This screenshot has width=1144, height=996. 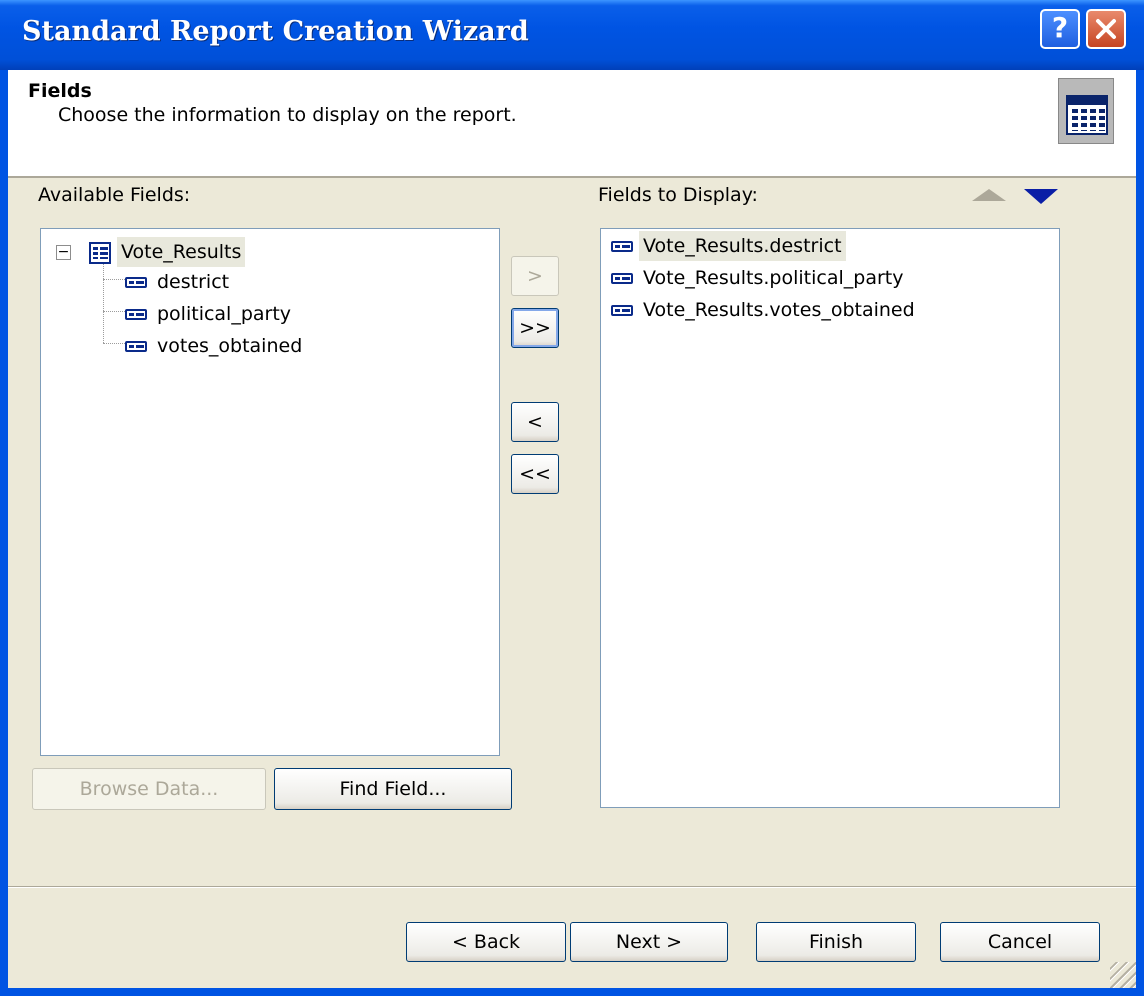 What do you see at coordinates (193, 282) in the screenshot?
I see `tree-item-label: destrict` at bounding box center [193, 282].